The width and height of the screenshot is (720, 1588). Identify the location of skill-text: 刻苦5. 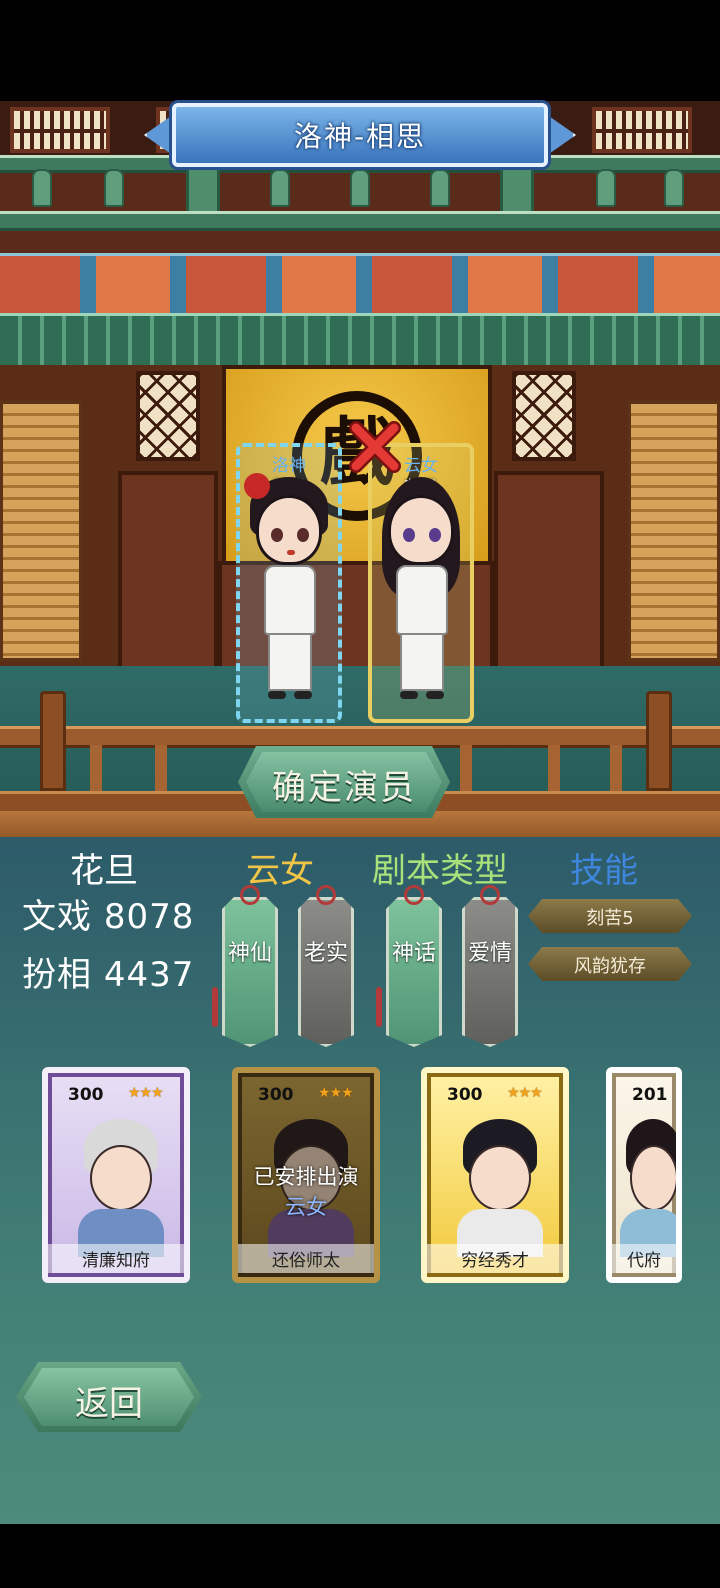
(610, 918).